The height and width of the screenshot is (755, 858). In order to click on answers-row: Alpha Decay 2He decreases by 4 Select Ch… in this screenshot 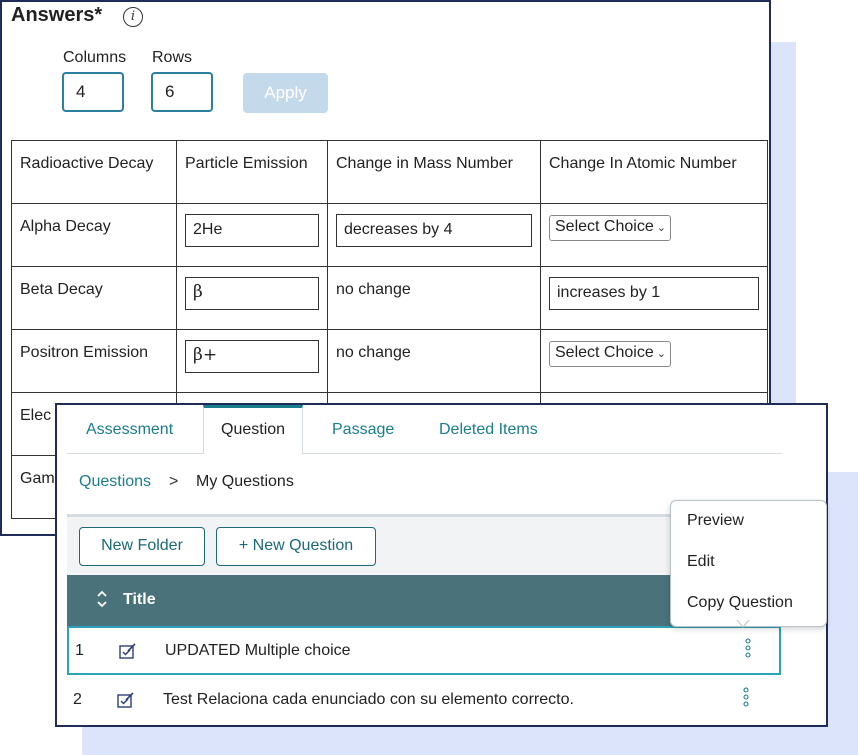, I will do `click(389, 235)`.